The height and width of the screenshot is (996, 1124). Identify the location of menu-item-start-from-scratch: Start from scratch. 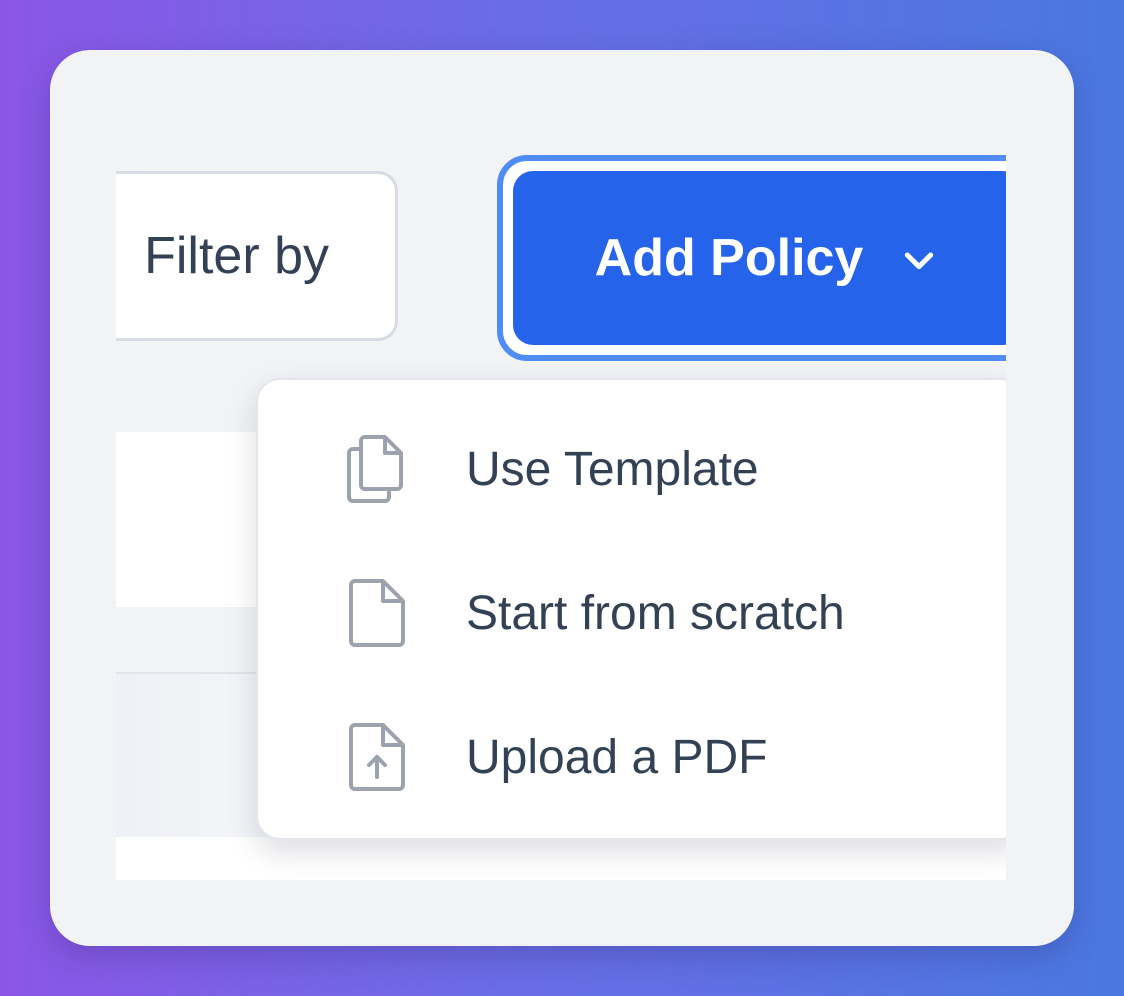
(632, 613).